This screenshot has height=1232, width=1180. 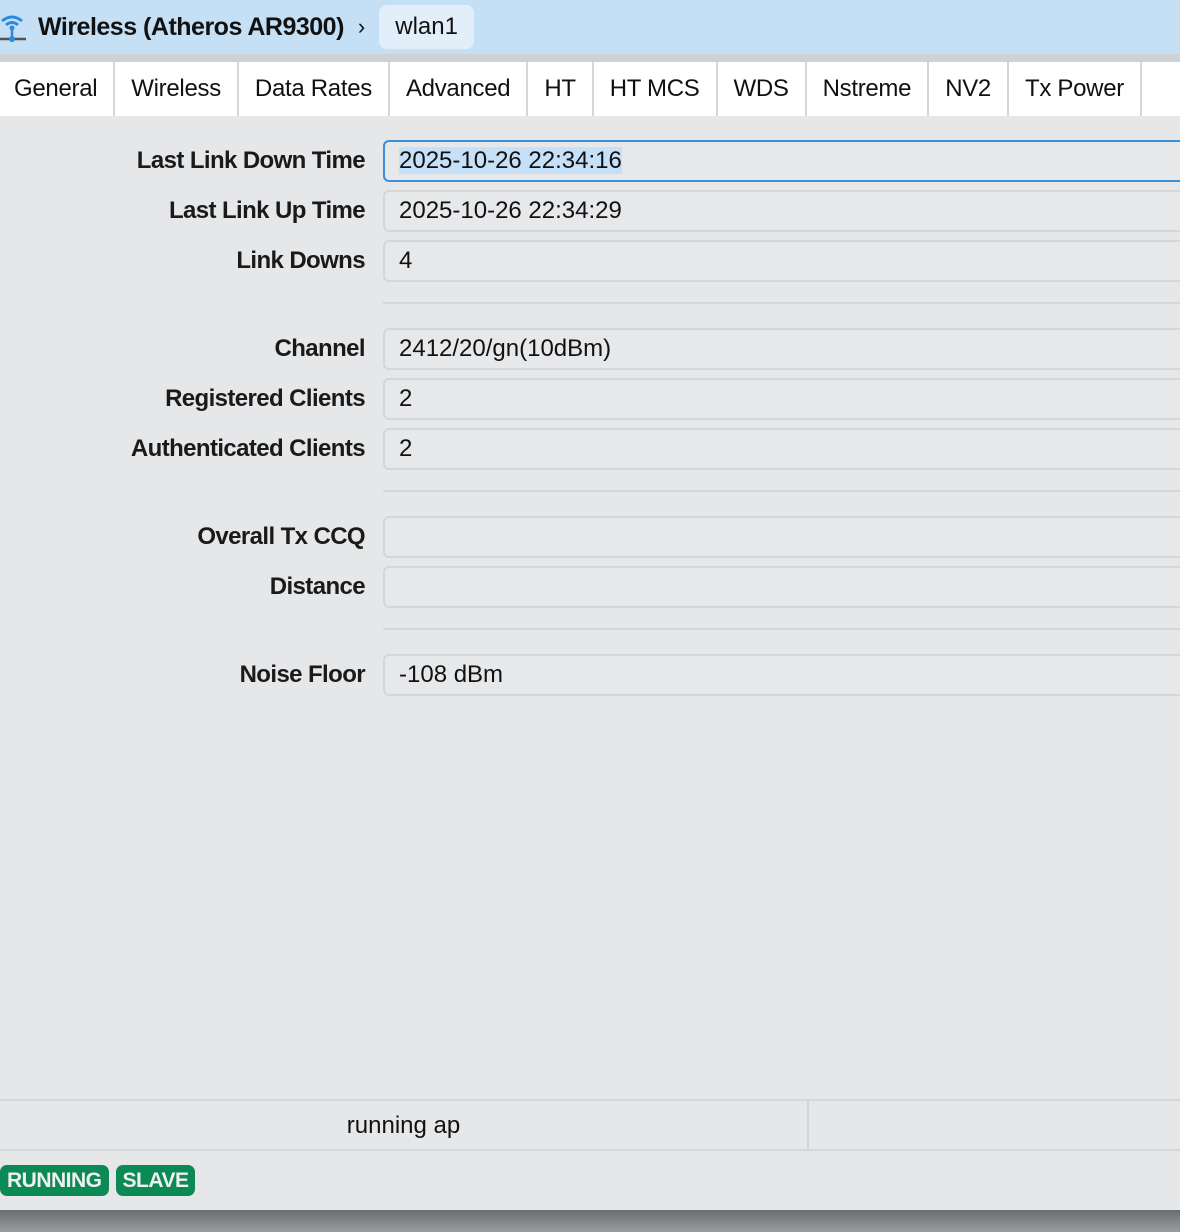 I want to click on field-label: Last Link Down Time, so click(x=251, y=160).